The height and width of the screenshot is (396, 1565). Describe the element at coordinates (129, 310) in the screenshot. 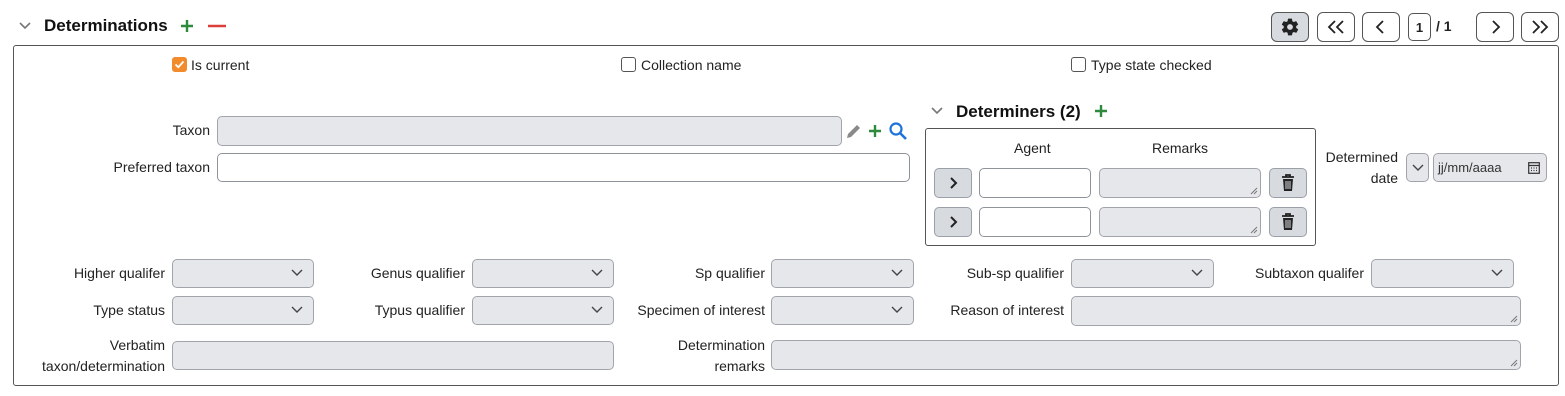

I see `type-status-label: Type status` at that location.